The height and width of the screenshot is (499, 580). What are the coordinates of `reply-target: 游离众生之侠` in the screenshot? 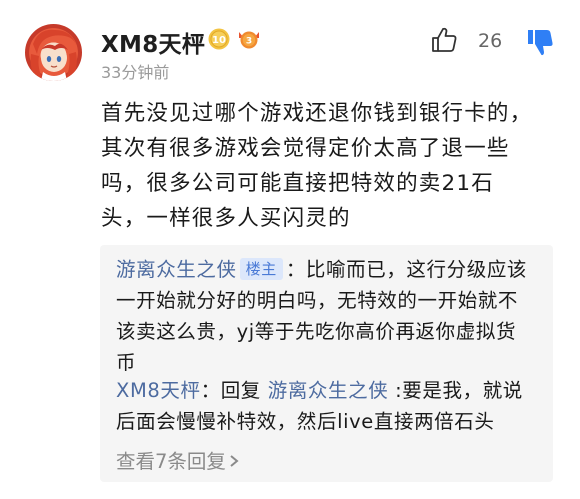 It's located at (328, 390).